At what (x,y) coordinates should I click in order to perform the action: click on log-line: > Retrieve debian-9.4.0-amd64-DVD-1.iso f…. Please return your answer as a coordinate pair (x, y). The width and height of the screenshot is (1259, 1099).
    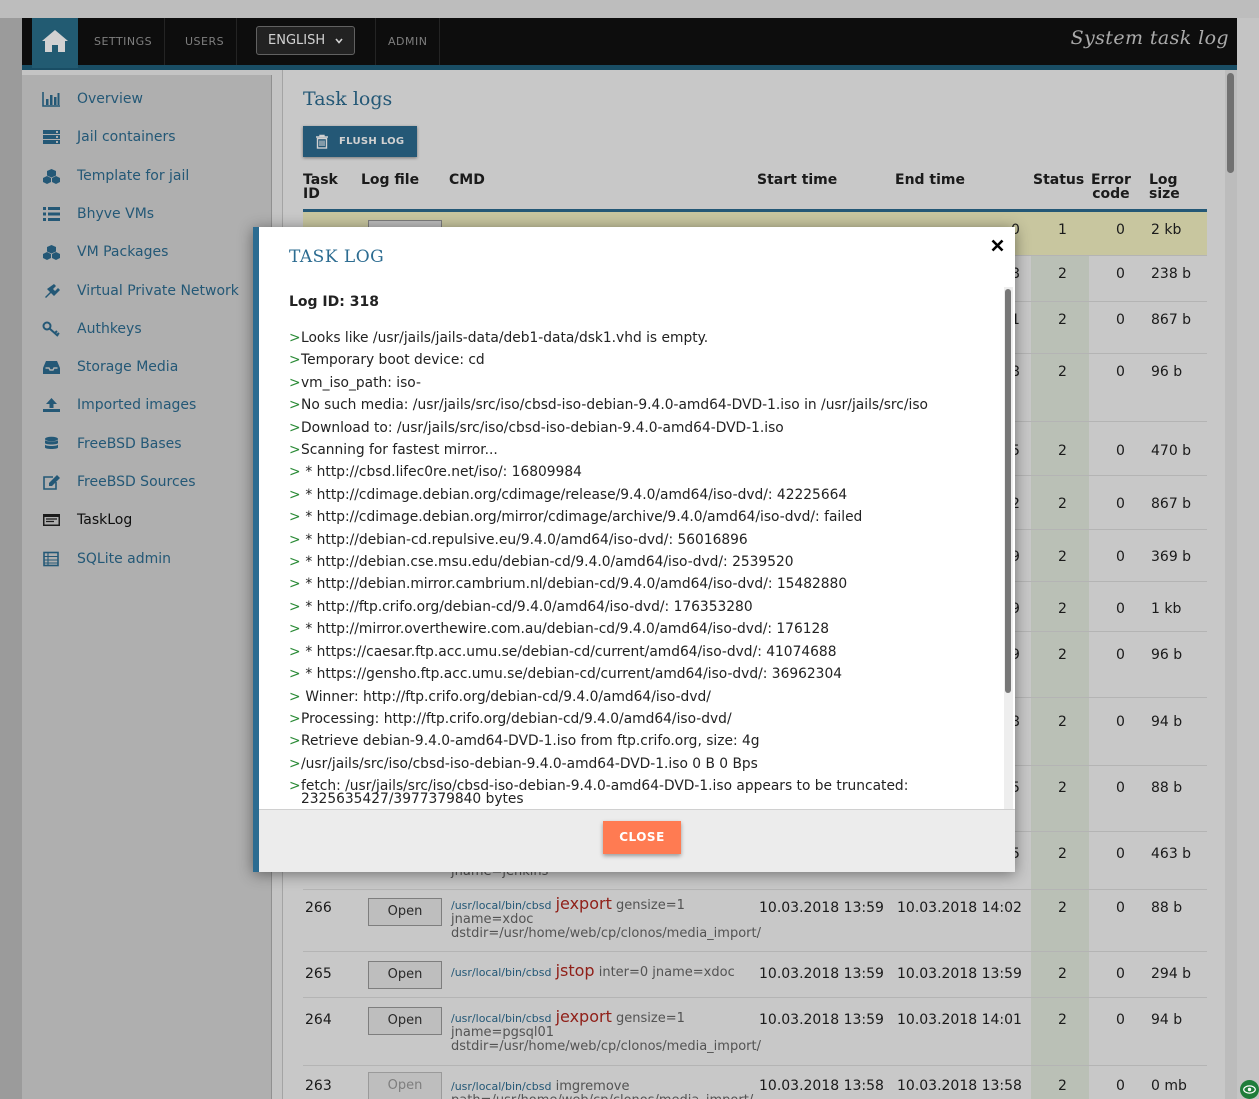
    Looking at the image, I should click on (644, 741).